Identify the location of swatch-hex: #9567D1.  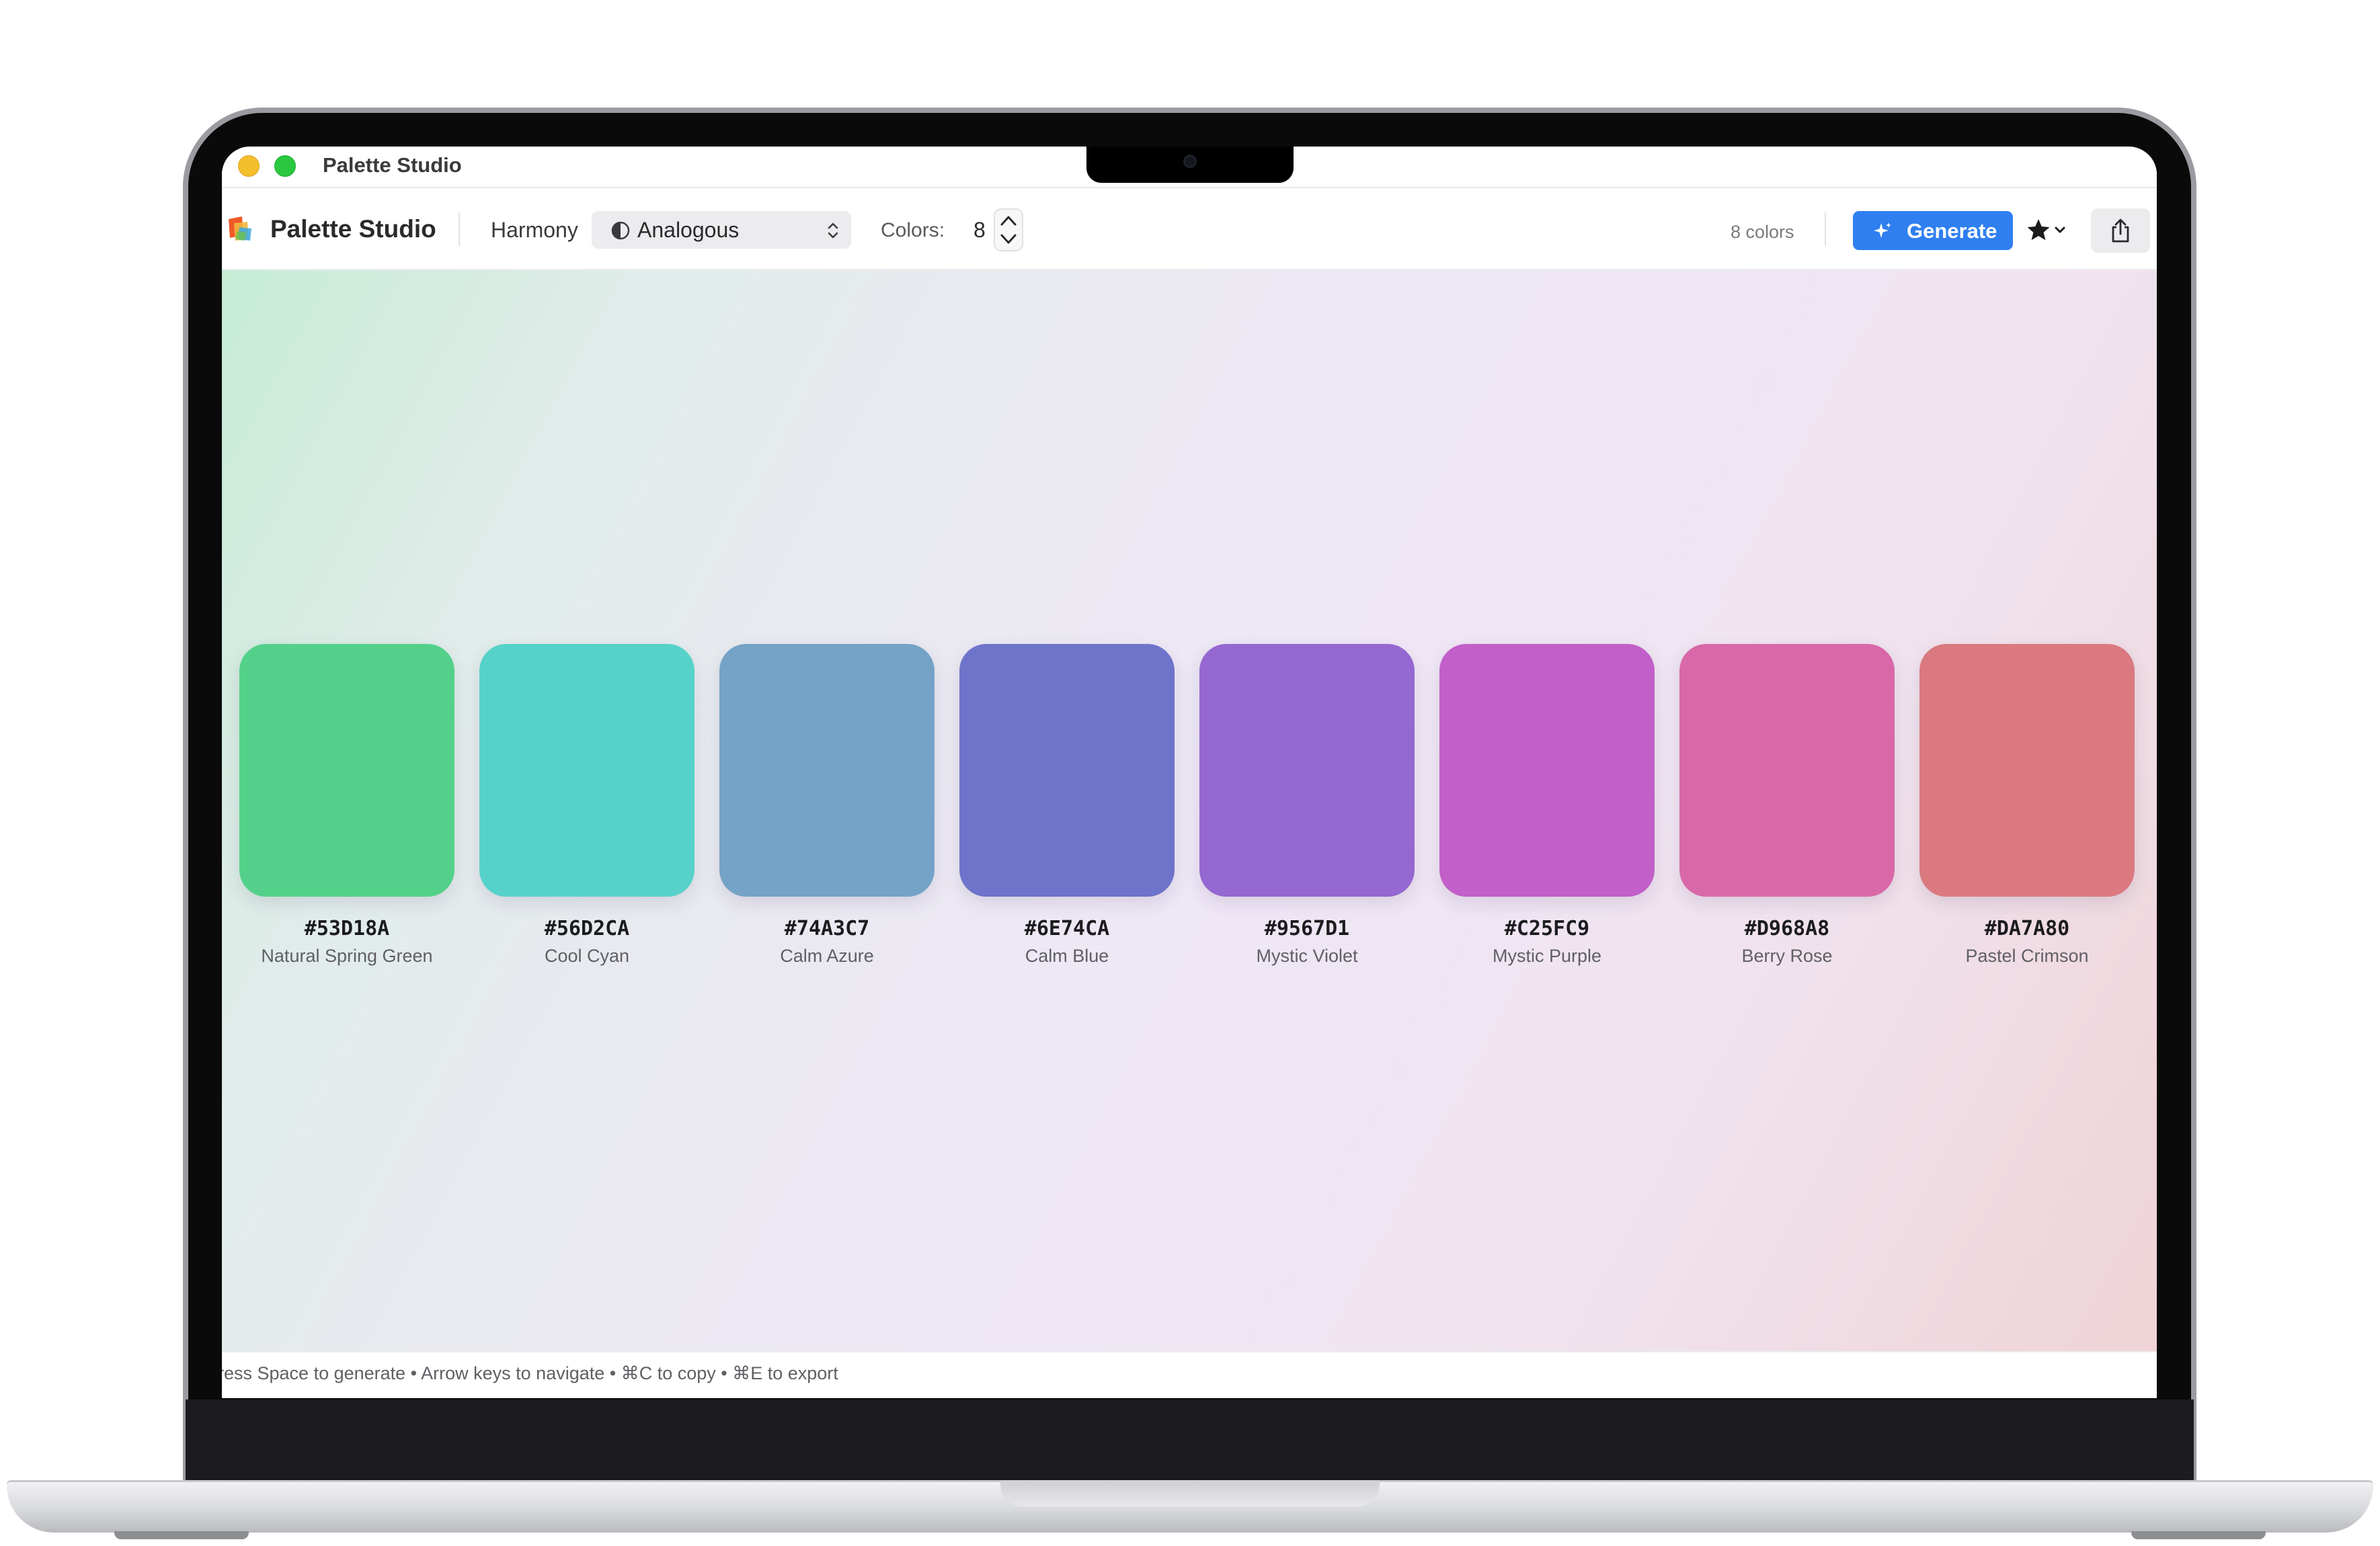
(1307, 928).